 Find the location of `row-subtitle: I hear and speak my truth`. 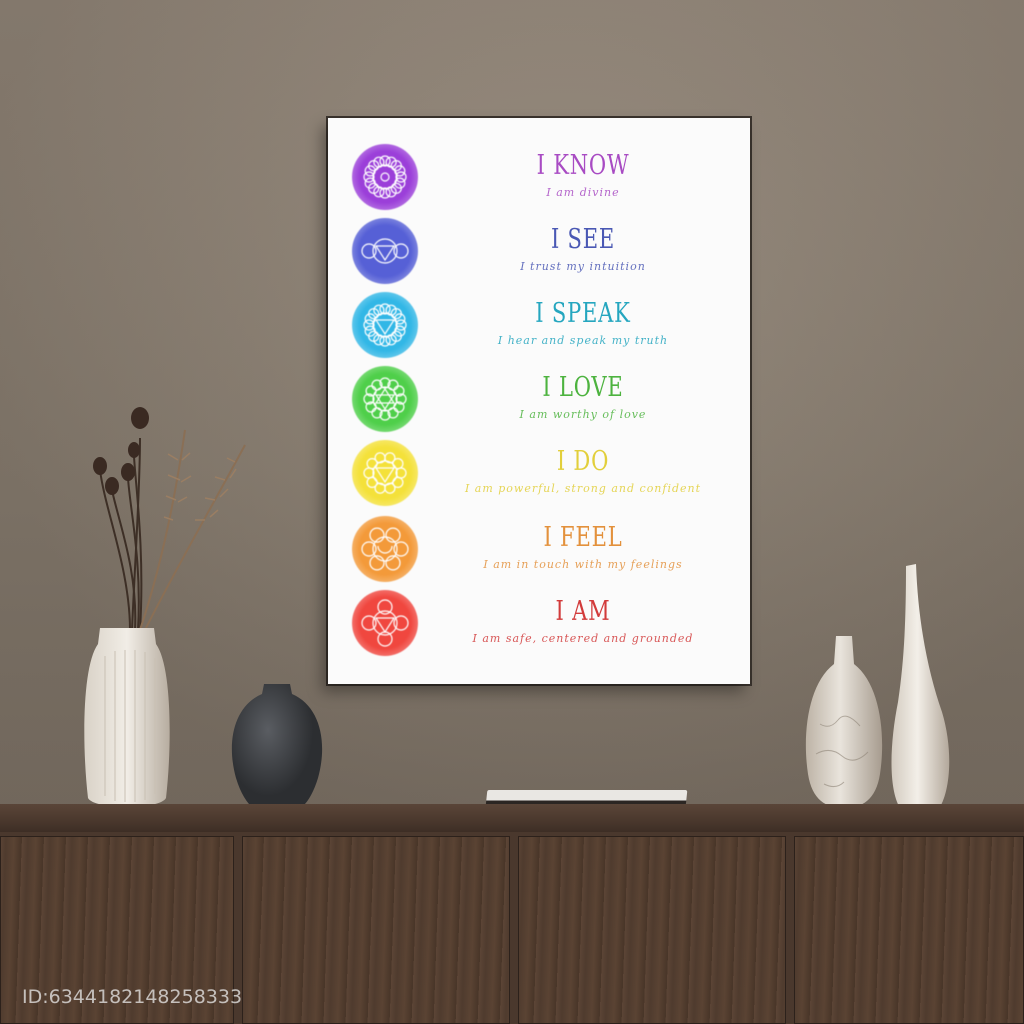

row-subtitle: I hear and speak my truth is located at coordinates (583, 340).